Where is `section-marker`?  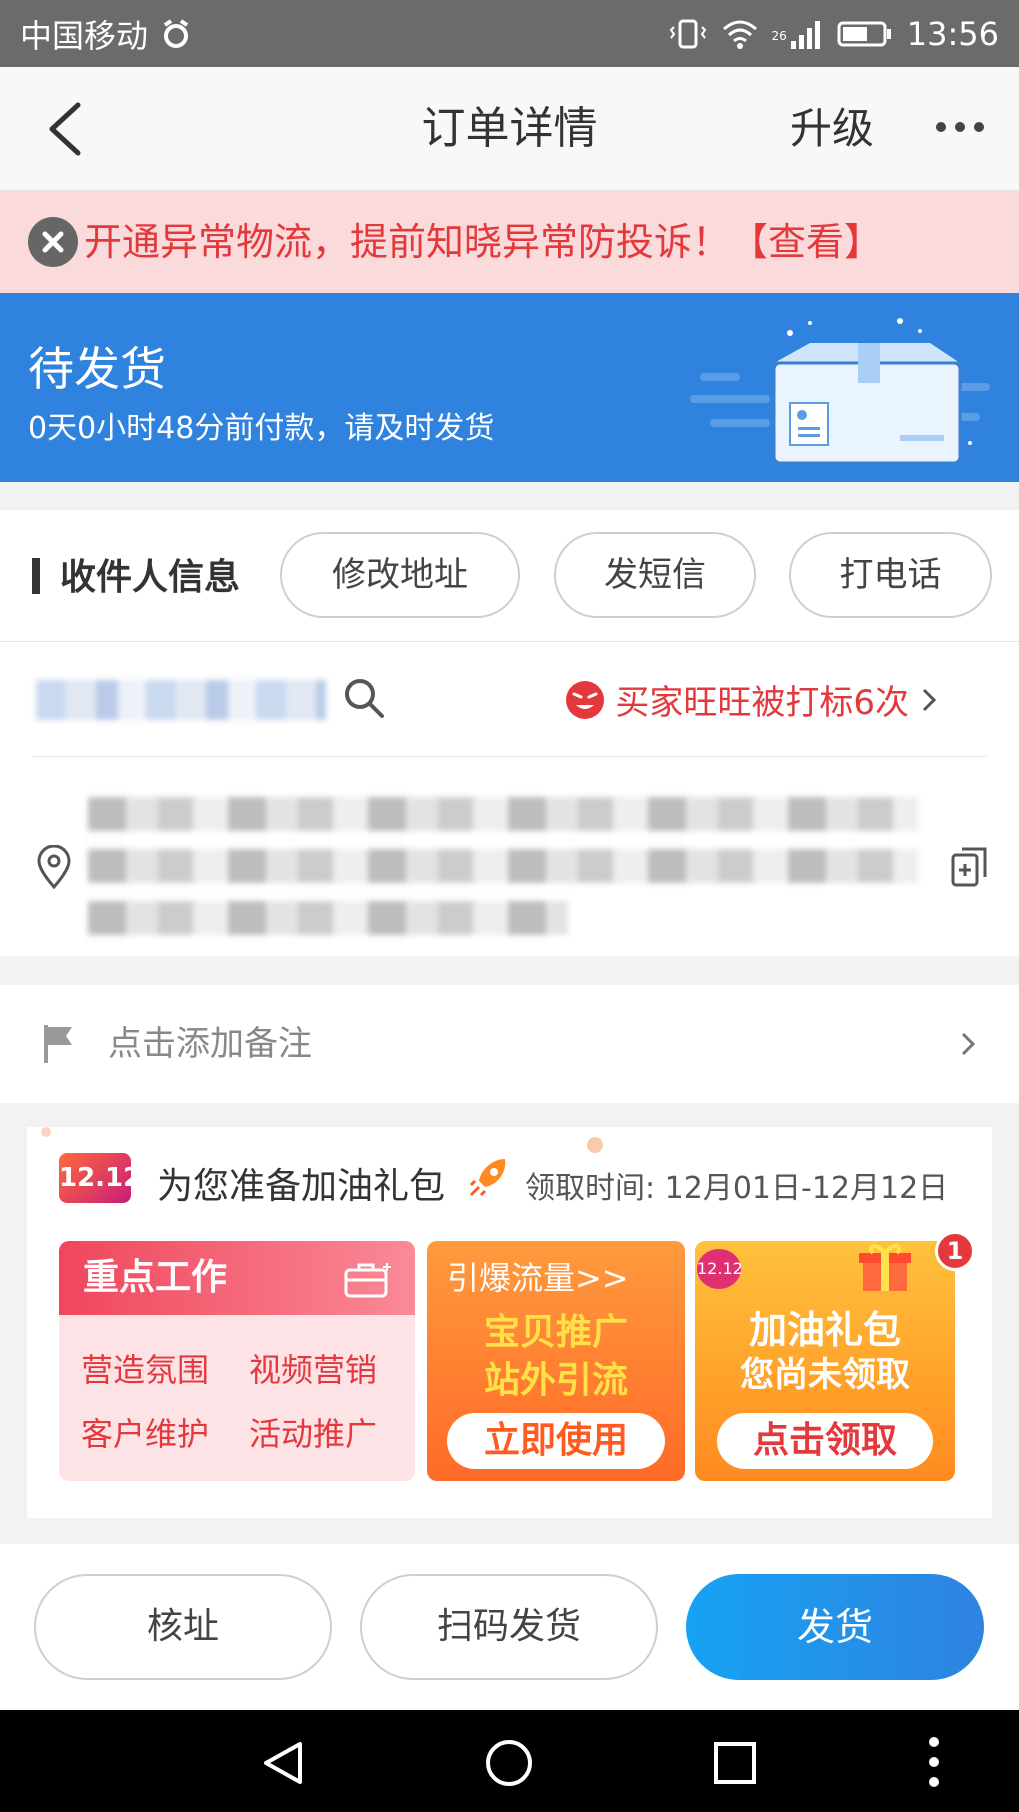
section-marker is located at coordinates (36, 576).